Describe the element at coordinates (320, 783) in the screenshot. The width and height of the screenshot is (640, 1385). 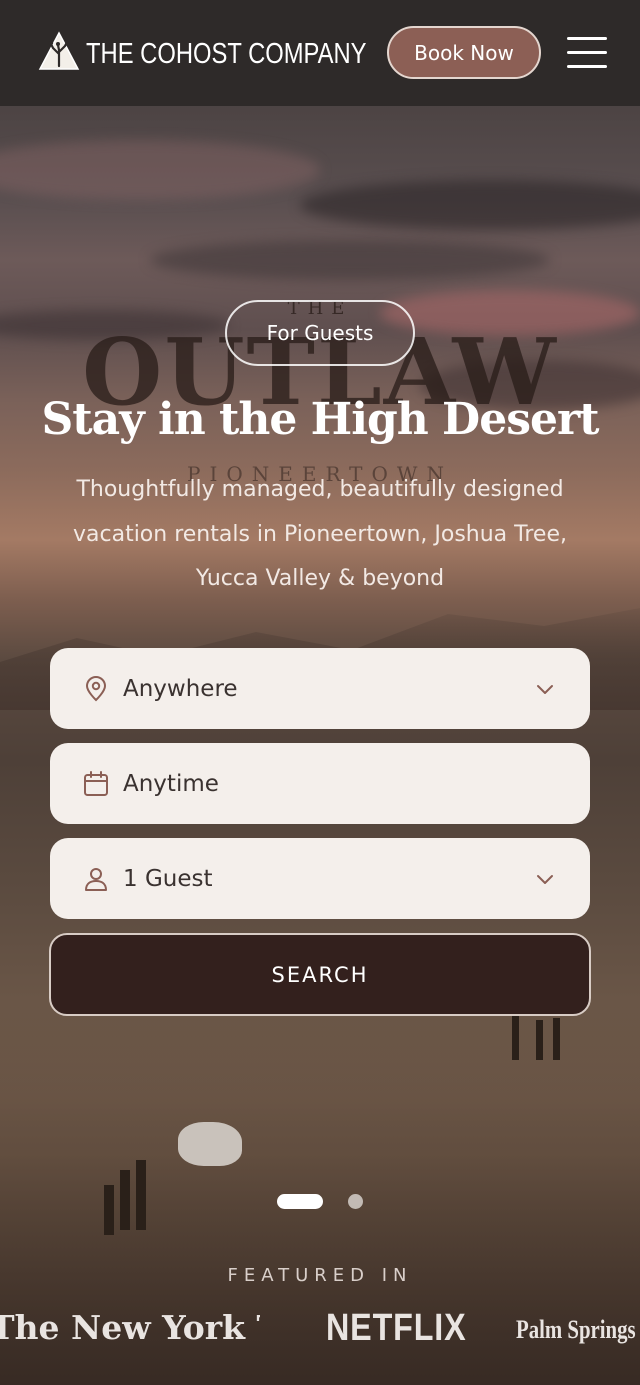
I see `dates-field: Anytime` at that location.